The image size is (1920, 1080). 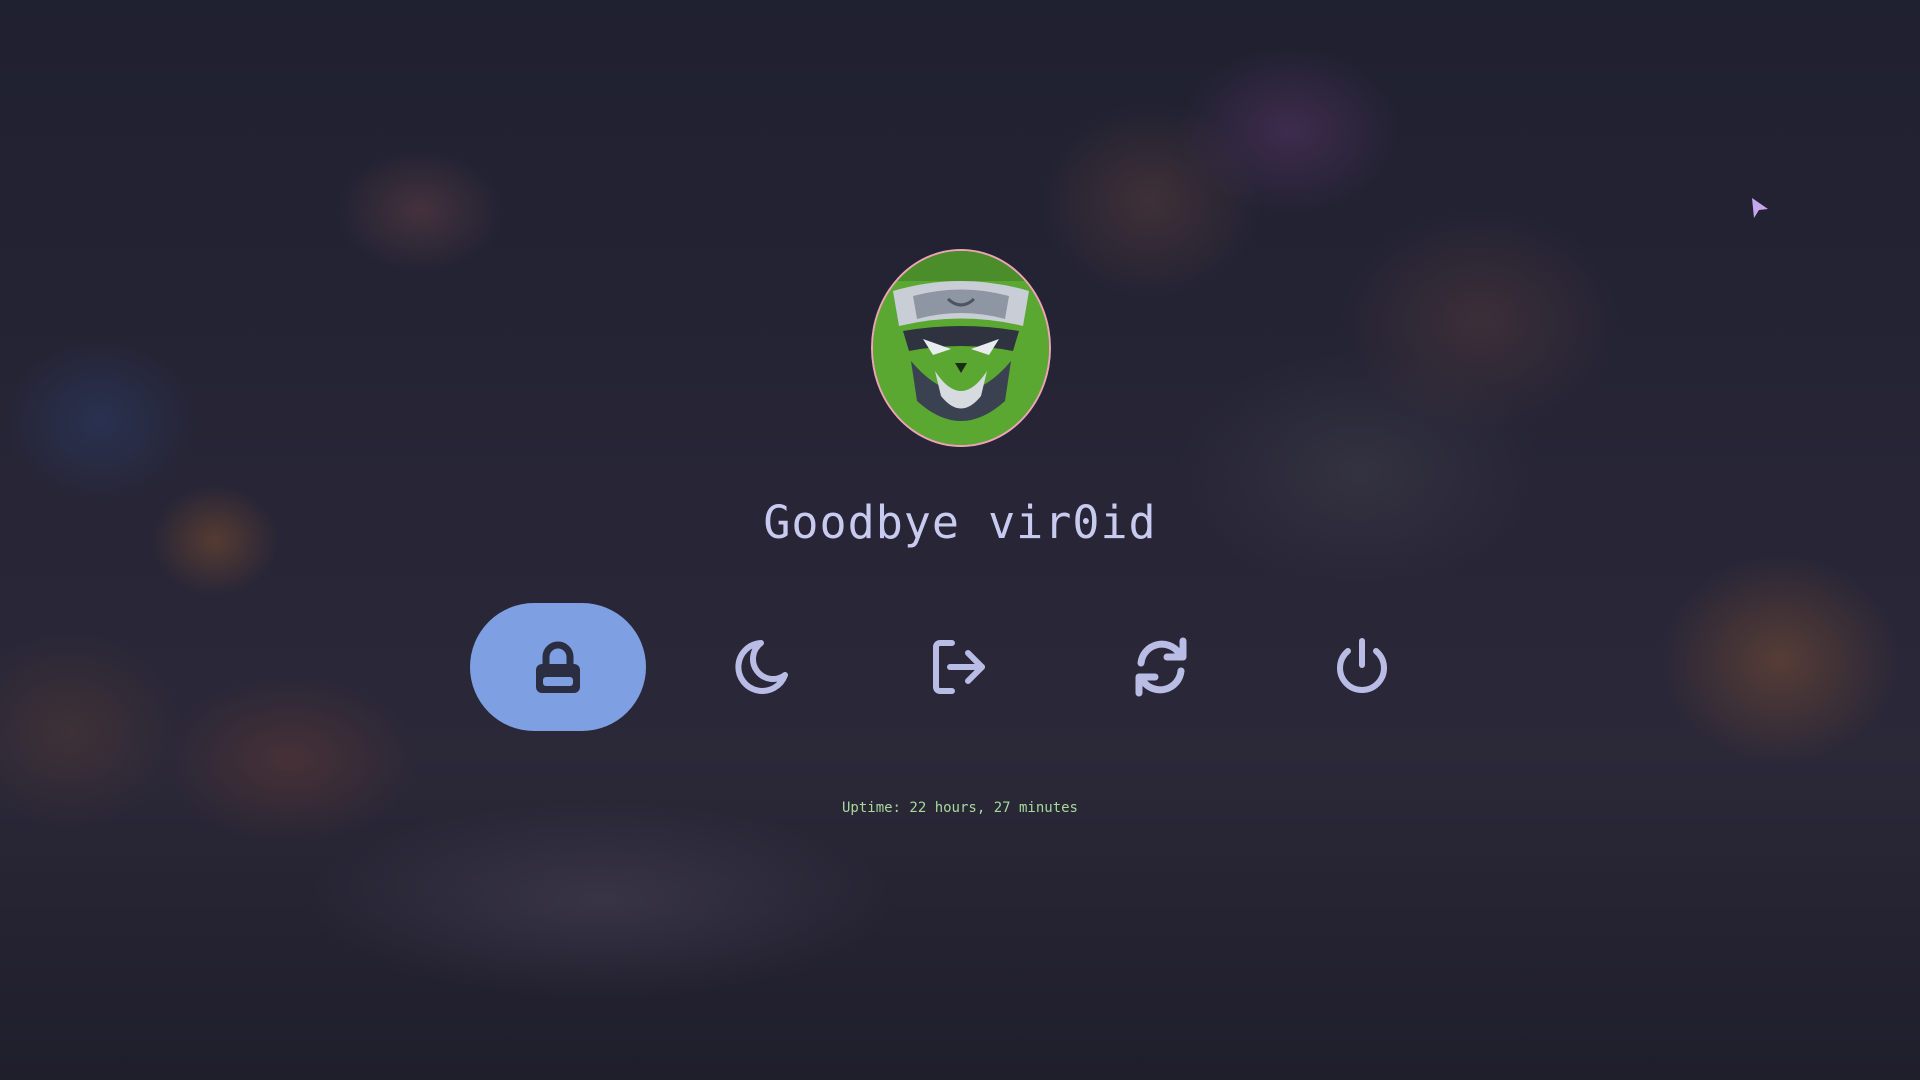 I want to click on suspend-button, so click(x=759, y=667).